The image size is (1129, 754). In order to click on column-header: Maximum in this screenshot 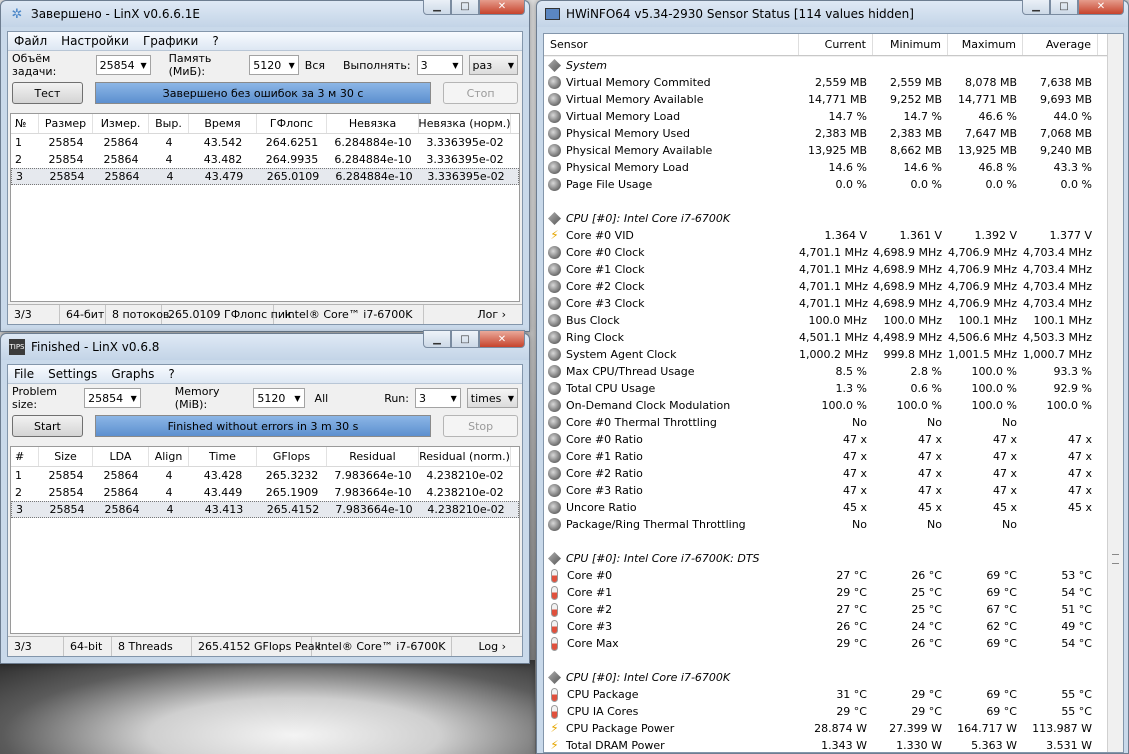, I will do `click(985, 44)`.